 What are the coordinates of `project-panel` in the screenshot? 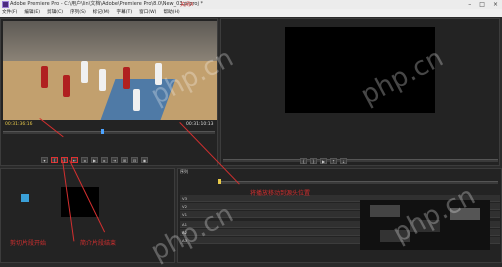 It's located at (87, 215).